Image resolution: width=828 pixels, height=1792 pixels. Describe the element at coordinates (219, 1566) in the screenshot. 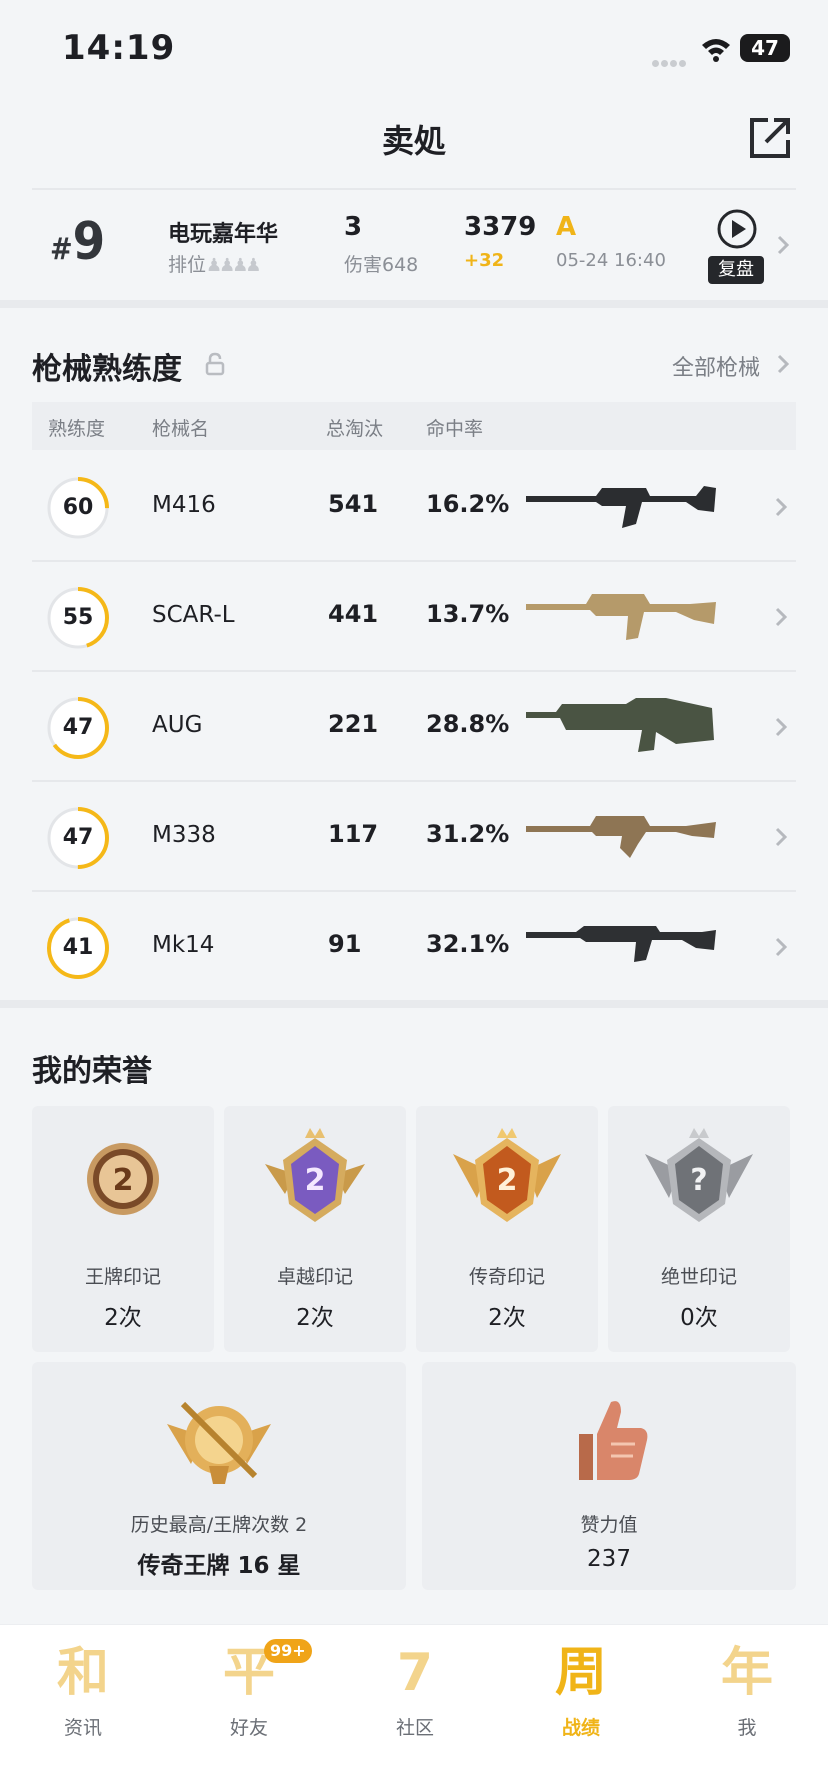

I see `best-rank-value: 传奇王牌 16 星` at that location.